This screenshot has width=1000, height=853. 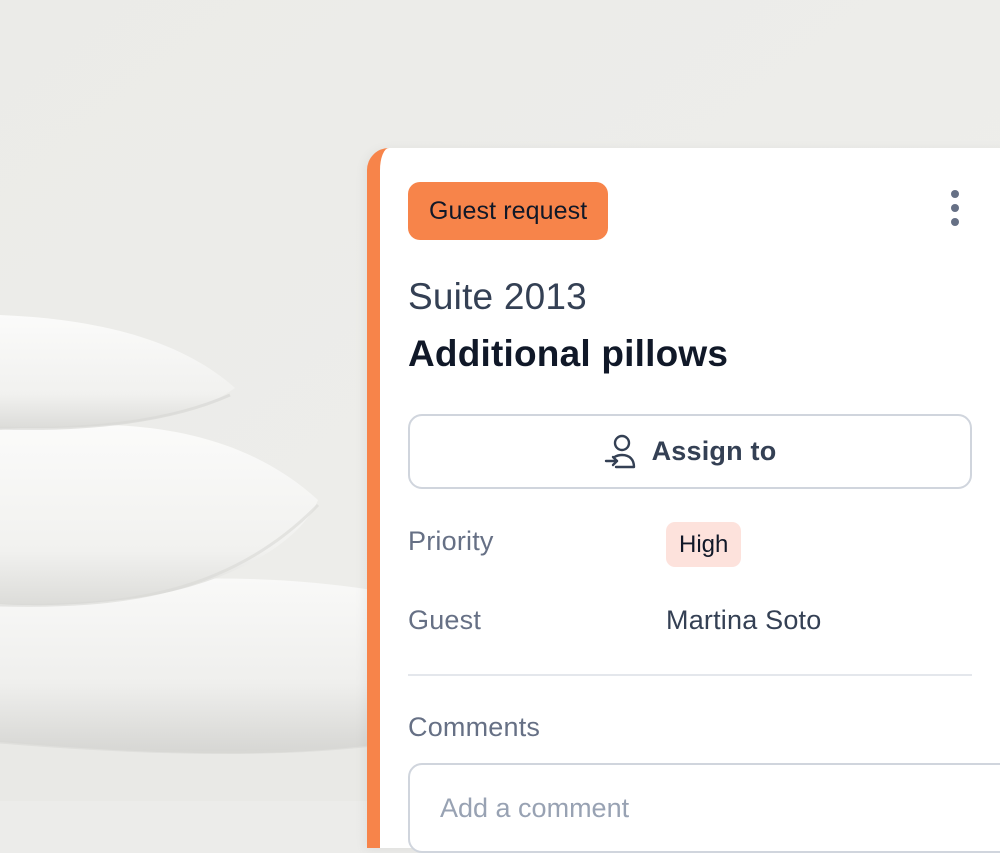 What do you see at coordinates (568, 353) in the screenshot?
I see `task-title: Additional pillows` at bounding box center [568, 353].